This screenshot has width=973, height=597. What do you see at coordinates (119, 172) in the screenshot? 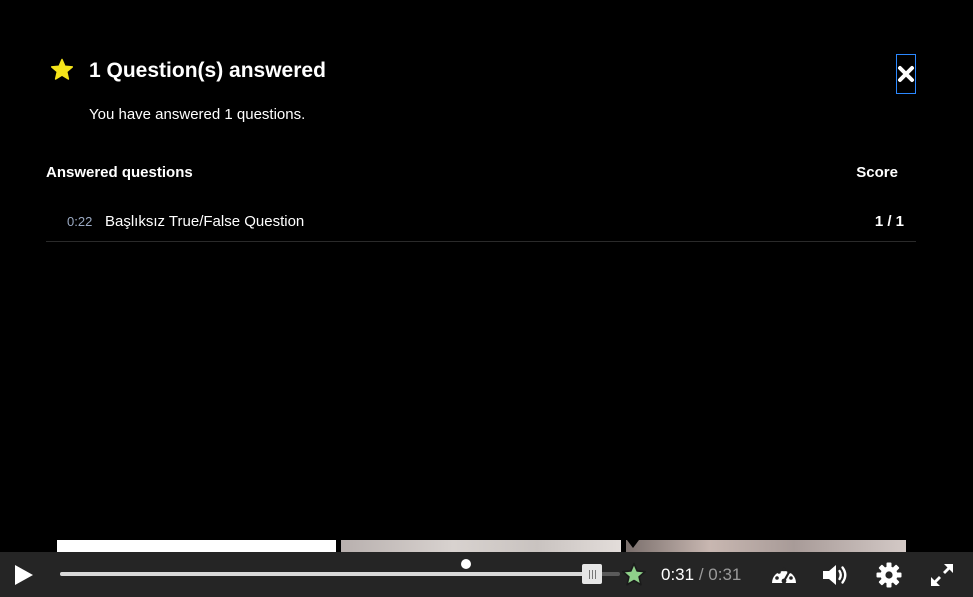
I see `column-header-answered-questions: Answered questions` at bounding box center [119, 172].